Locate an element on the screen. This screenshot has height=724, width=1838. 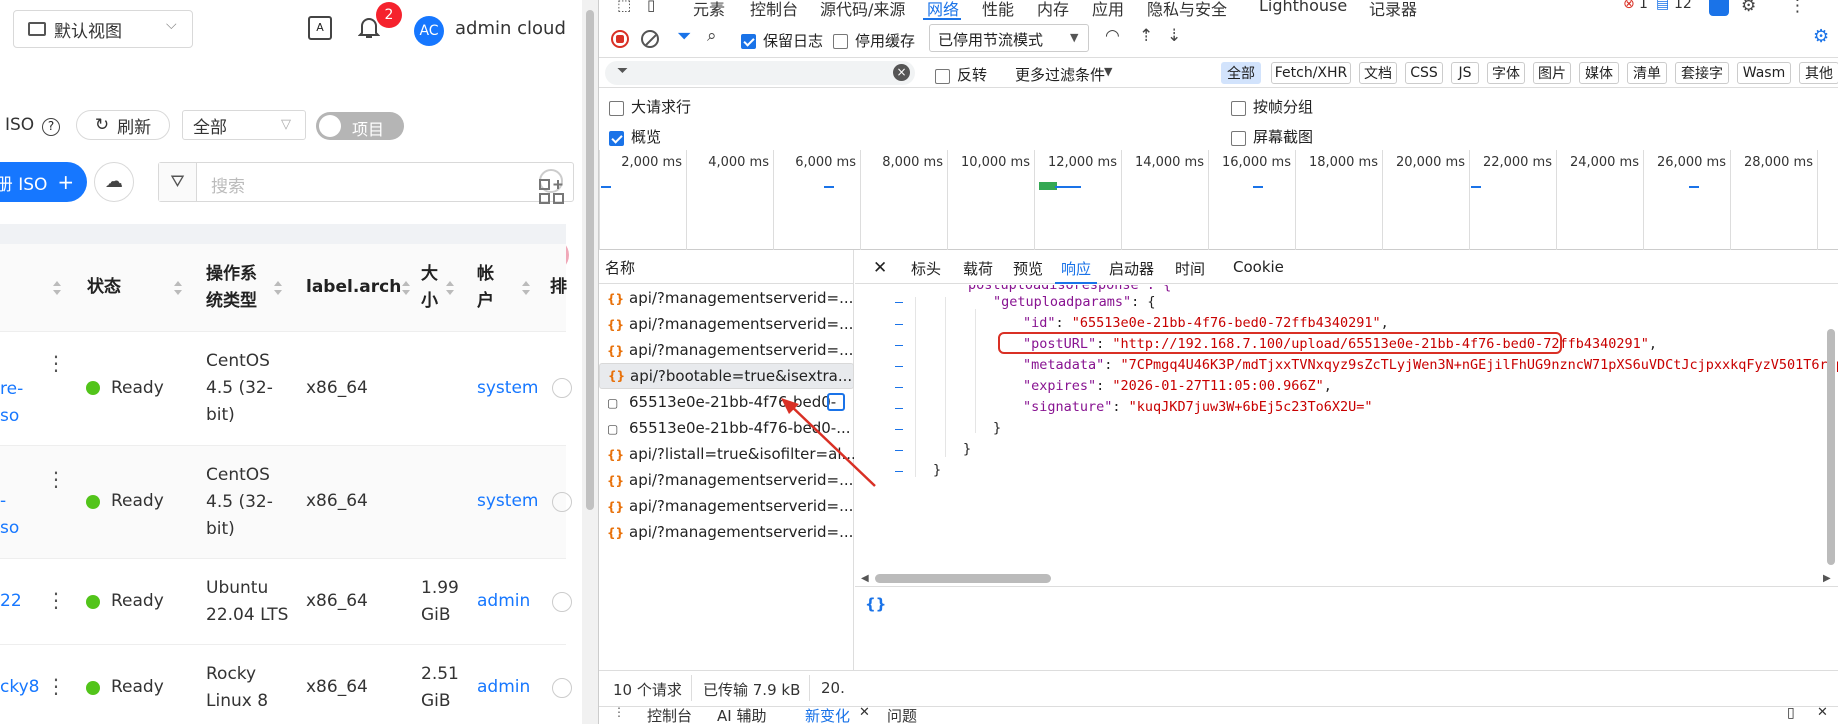
iso-name: 22 is located at coordinates (11, 601).